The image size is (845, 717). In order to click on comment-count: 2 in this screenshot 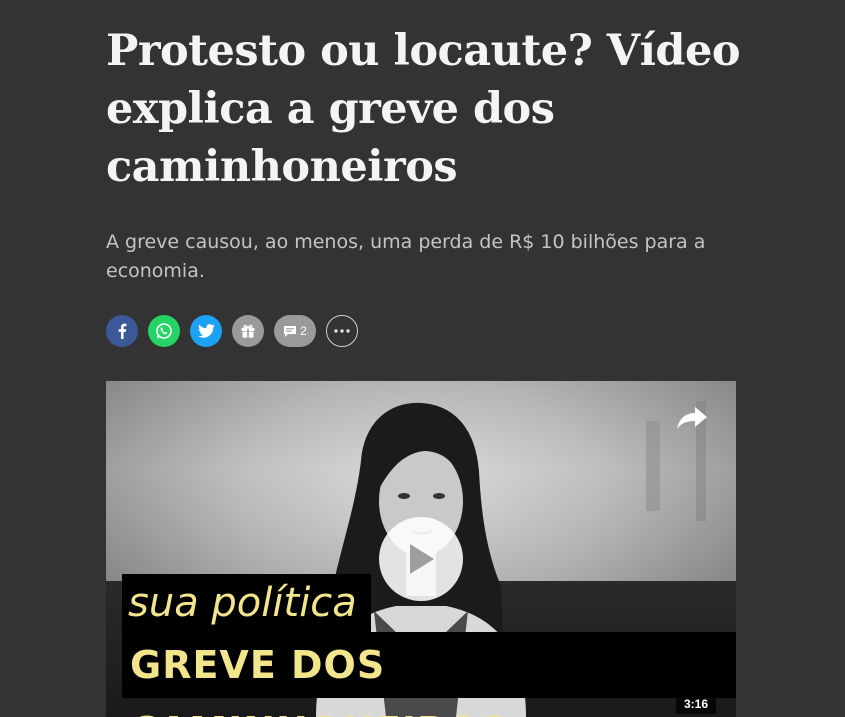, I will do `click(303, 331)`.